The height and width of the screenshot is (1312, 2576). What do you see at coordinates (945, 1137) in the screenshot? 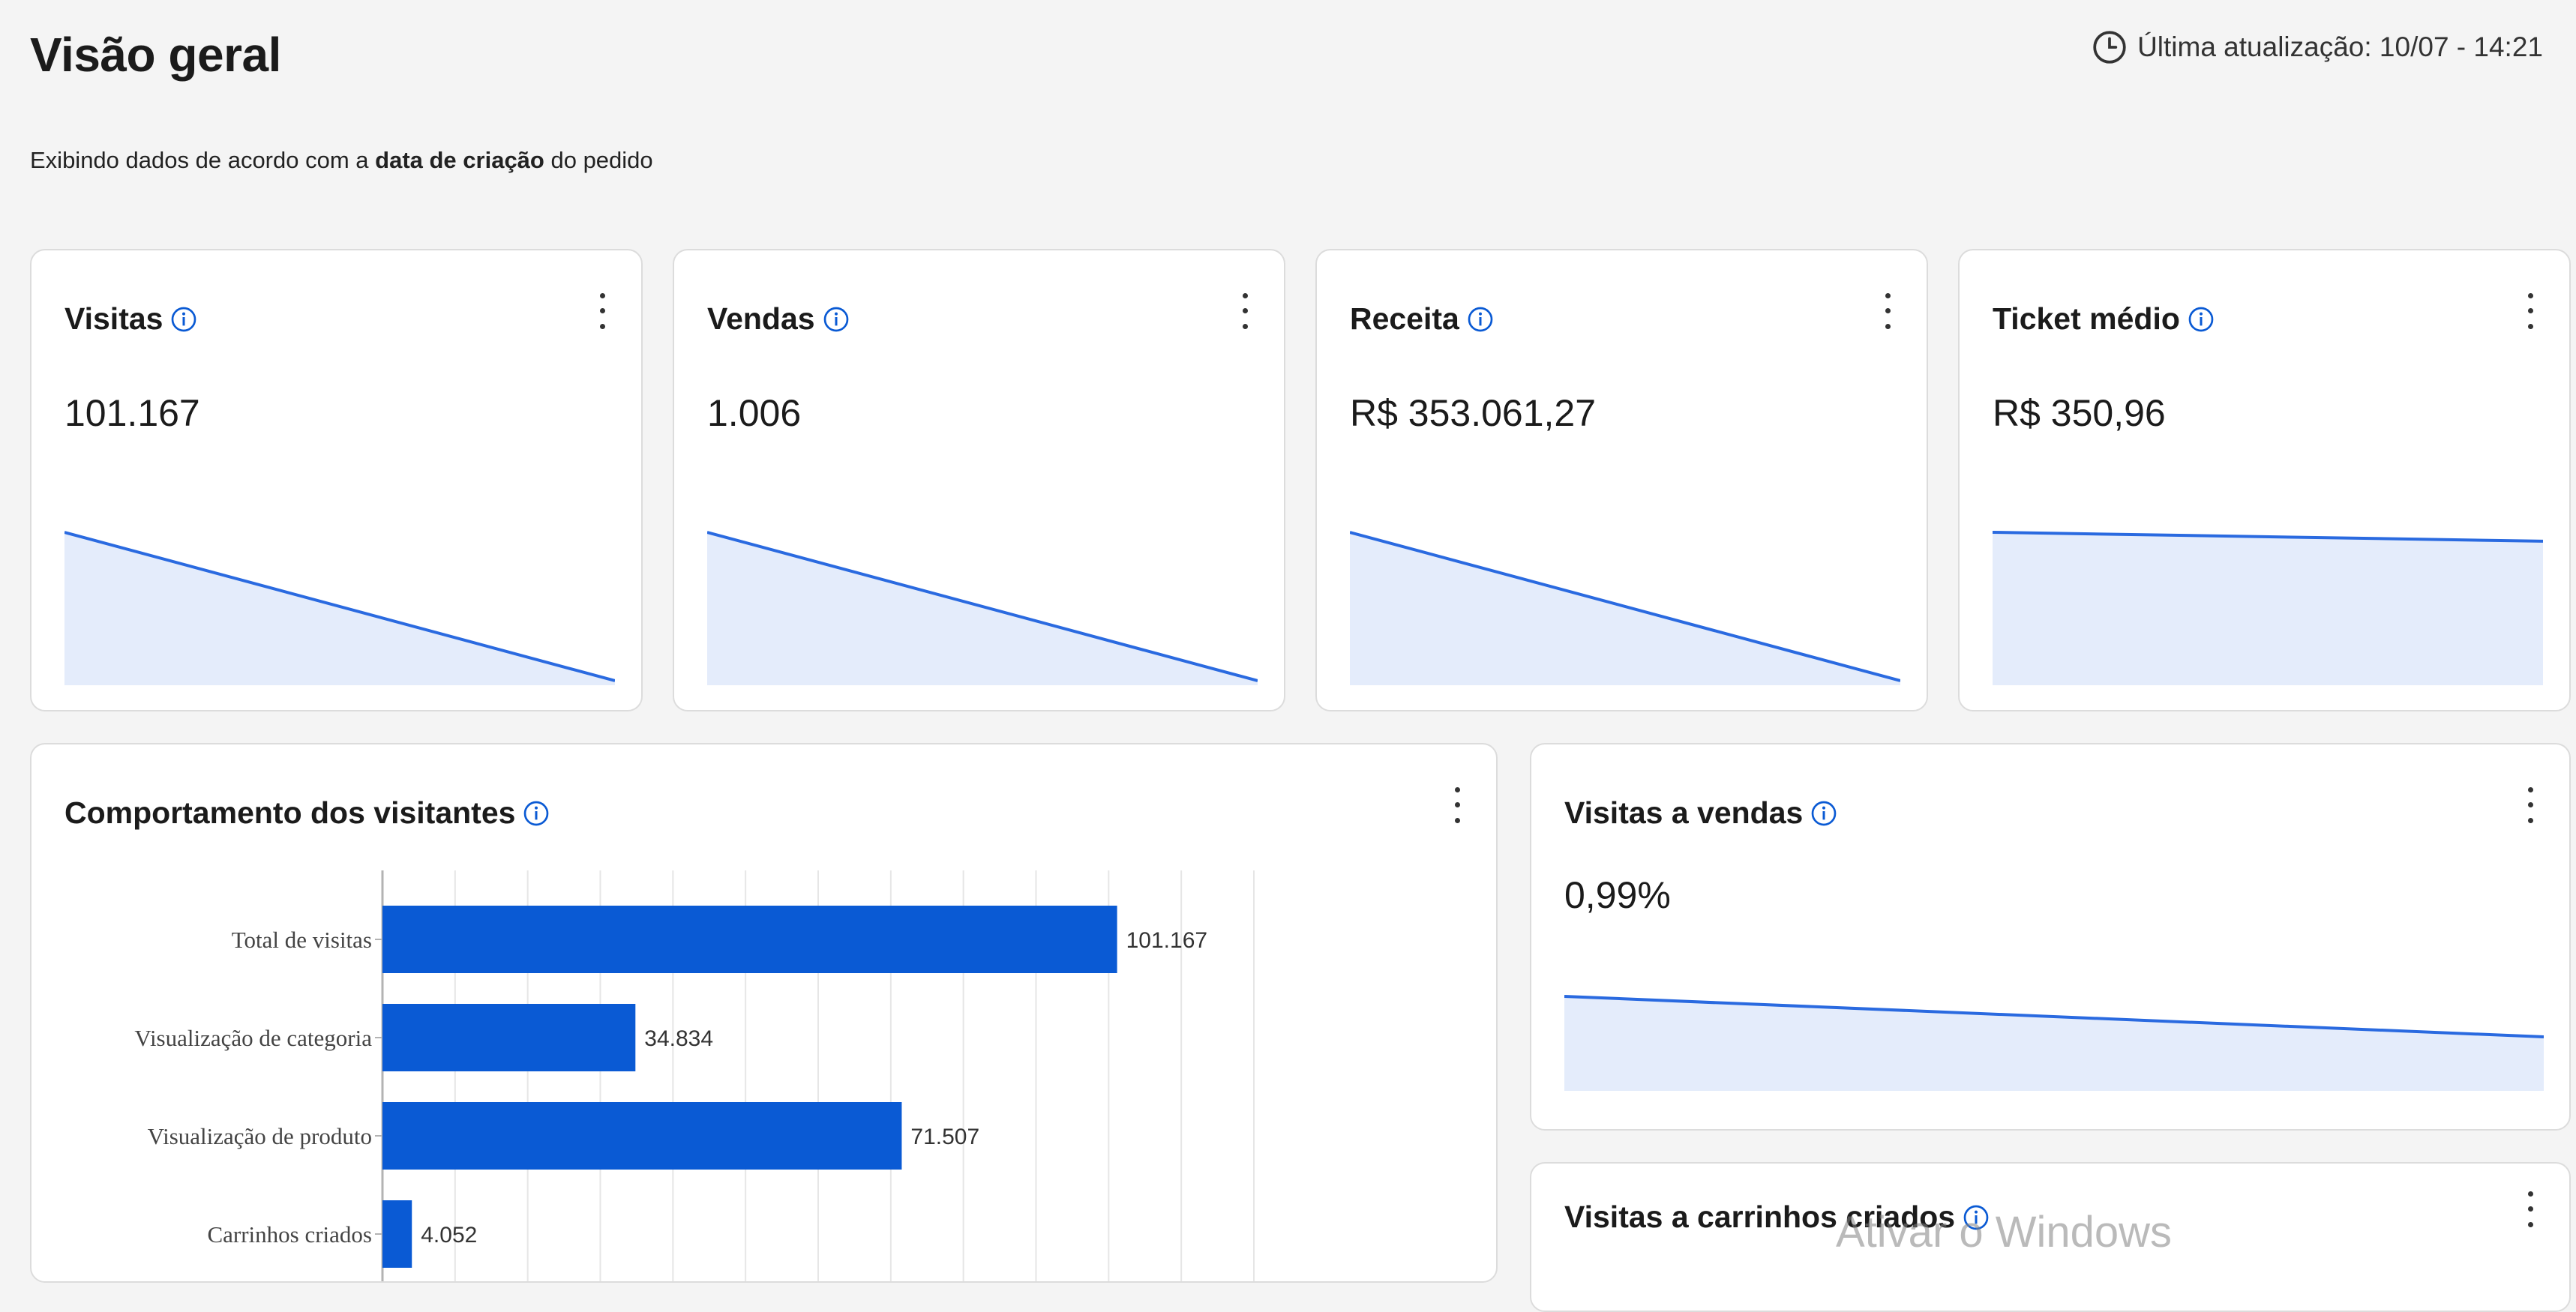
I see `bar-value-label: 71.507` at bounding box center [945, 1137].